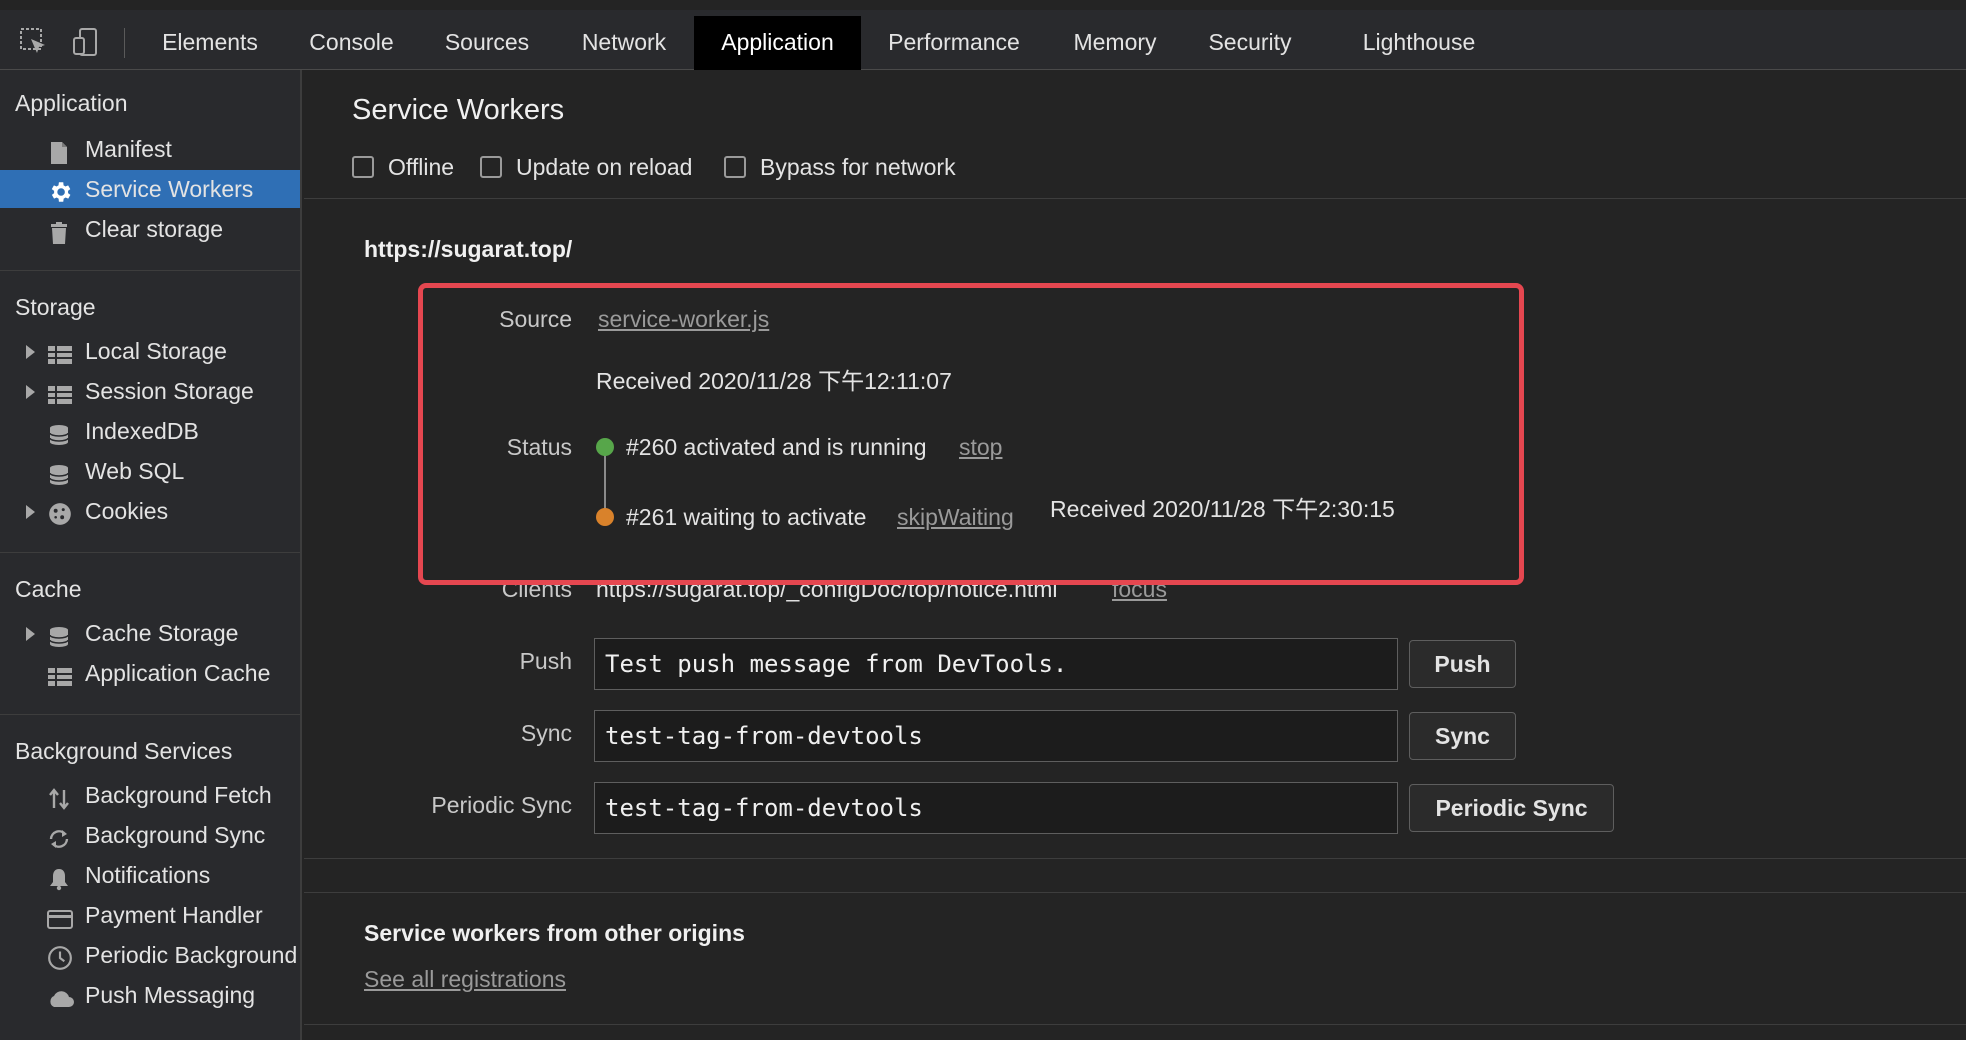 This screenshot has width=1966, height=1040. What do you see at coordinates (59, 231) in the screenshot?
I see `trash-icon` at bounding box center [59, 231].